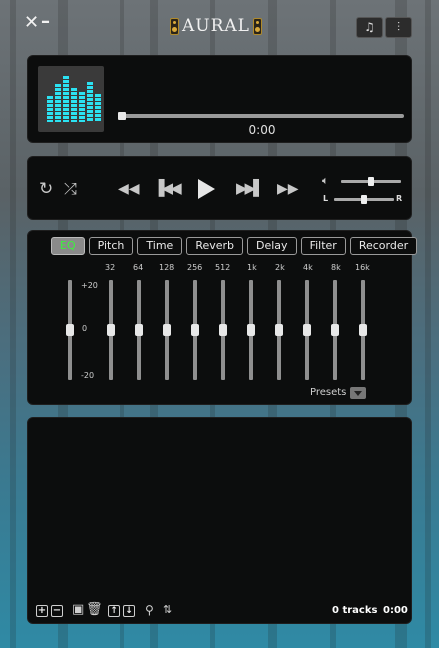  What do you see at coordinates (261, 116) in the screenshot?
I see `seek-bar` at bounding box center [261, 116].